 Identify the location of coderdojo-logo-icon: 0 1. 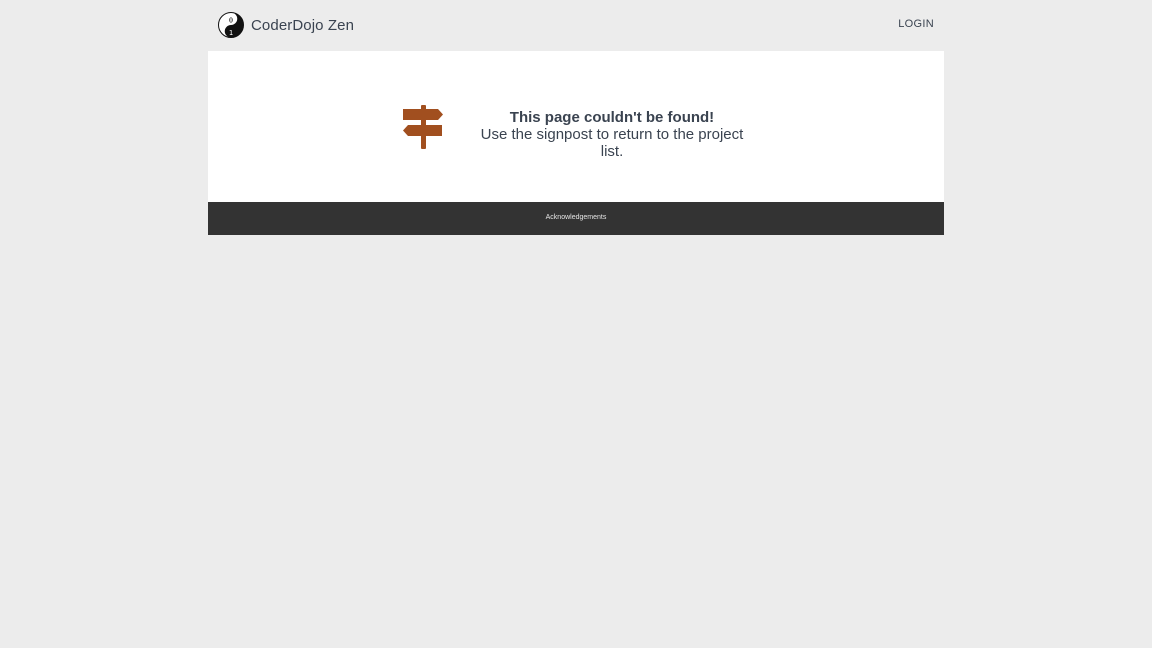
(231, 25).